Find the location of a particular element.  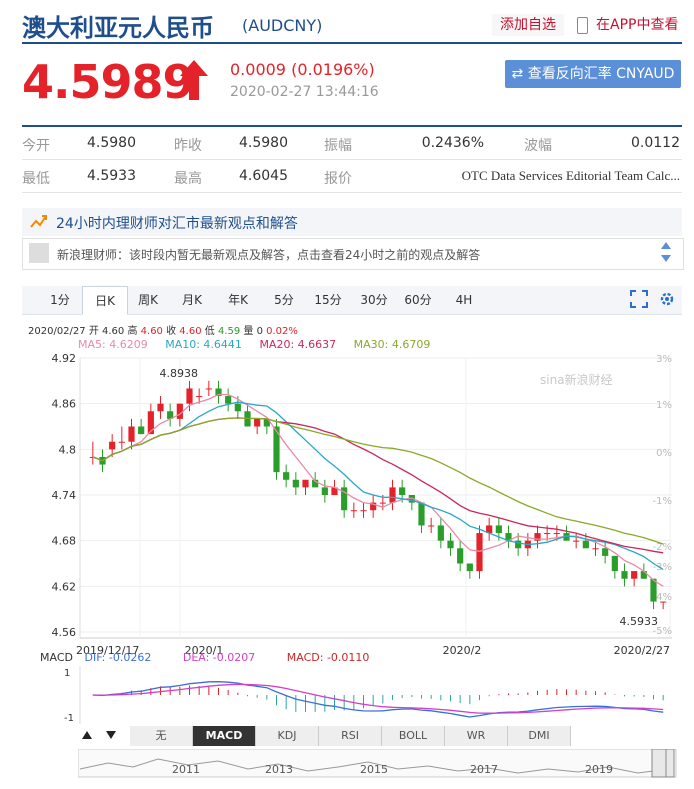

price-change: 0.0009 (0.0196%) is located at coordinates (302, 69).